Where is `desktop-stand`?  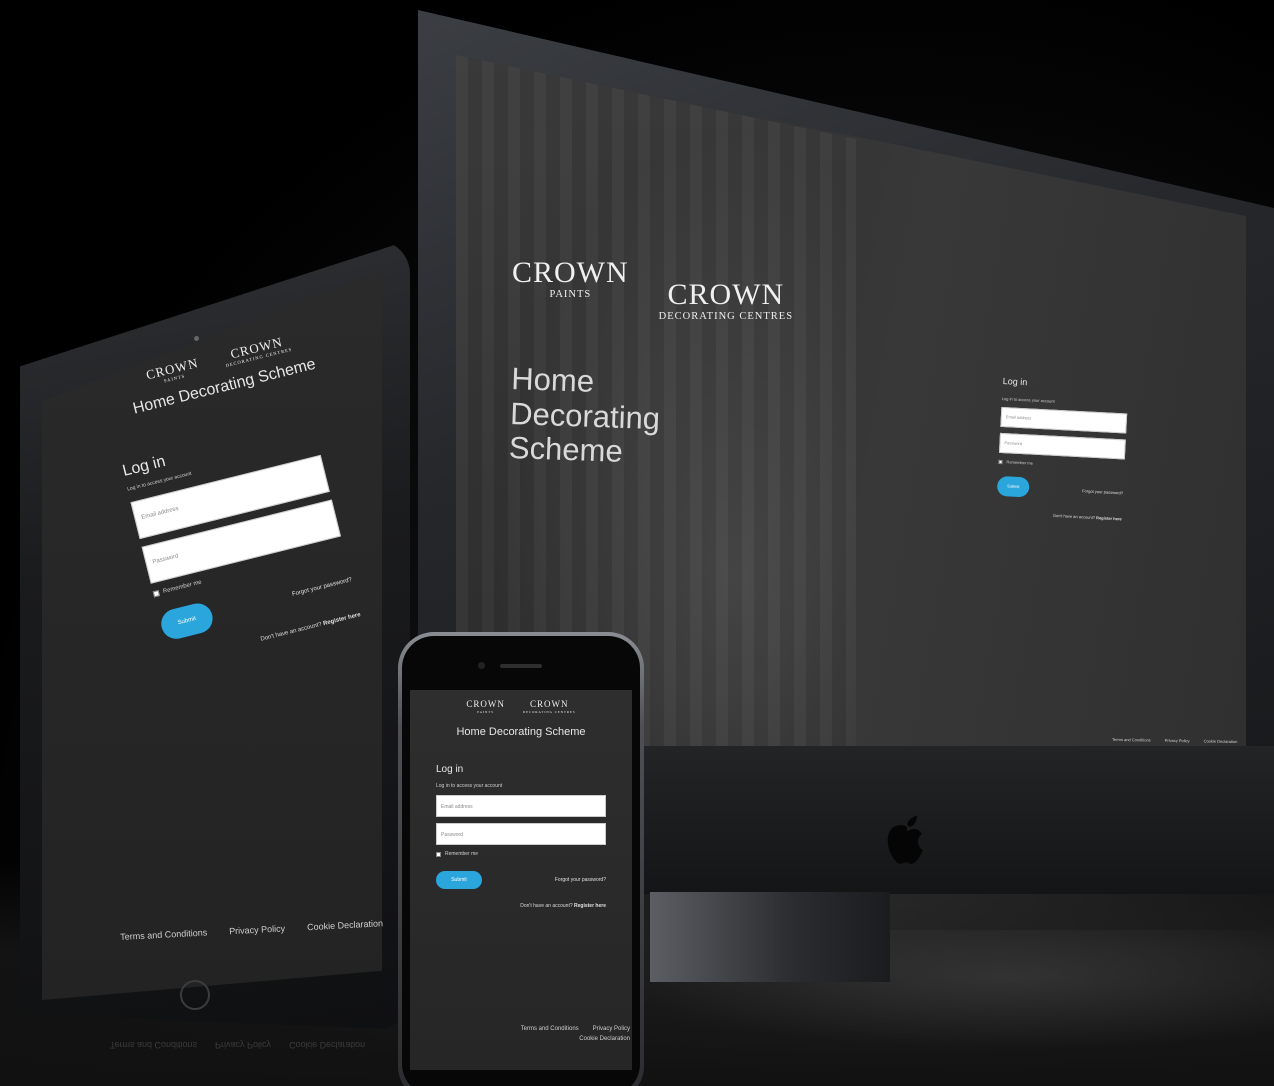
desktop-stand is located at coordinates (770, 937).